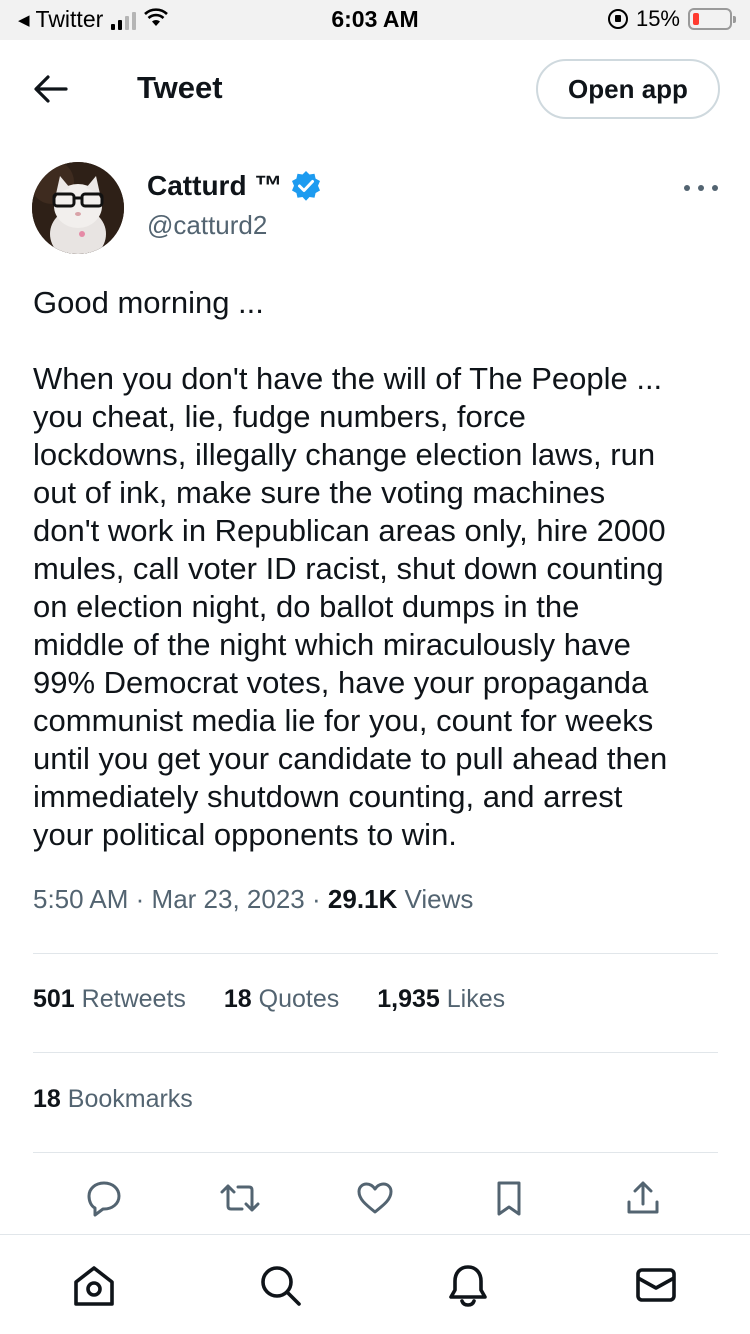 Image resolution: width=750 pixels, height=1334 pixels. I want to click on retweets-stat: 501 Retweets, so click(109, 999).